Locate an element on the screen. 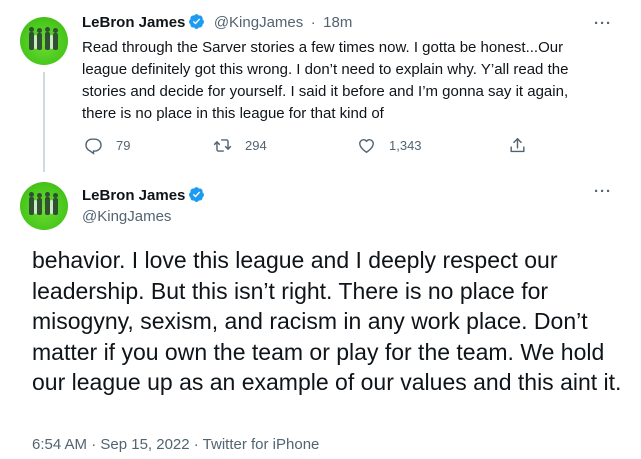  retweet-icon is located at coordinates (222, 145).